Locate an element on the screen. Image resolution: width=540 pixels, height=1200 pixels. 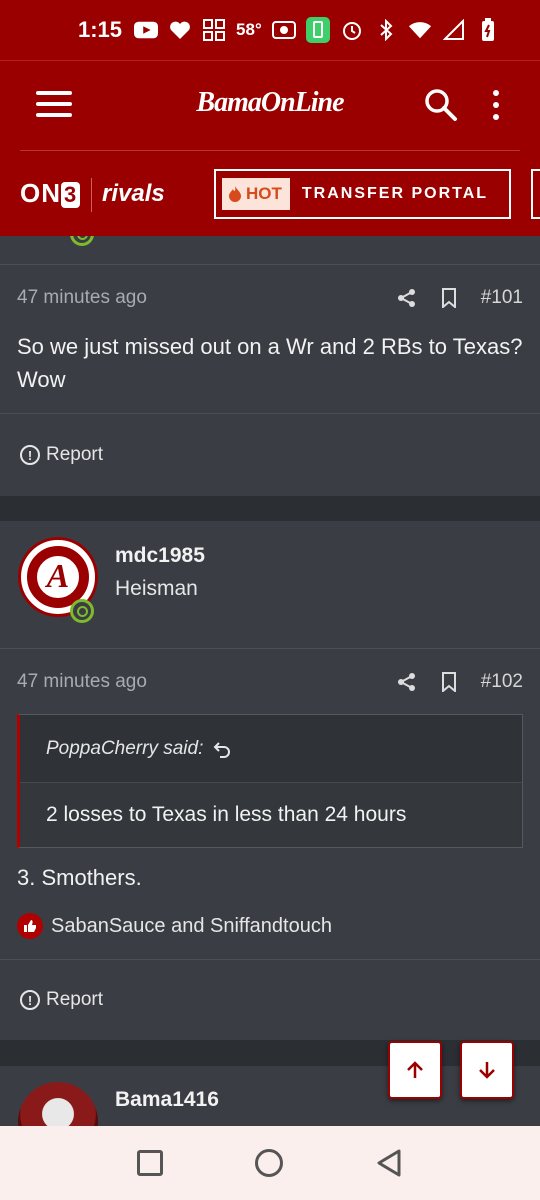
post-number: #101 is located at coordinates (502, 298).